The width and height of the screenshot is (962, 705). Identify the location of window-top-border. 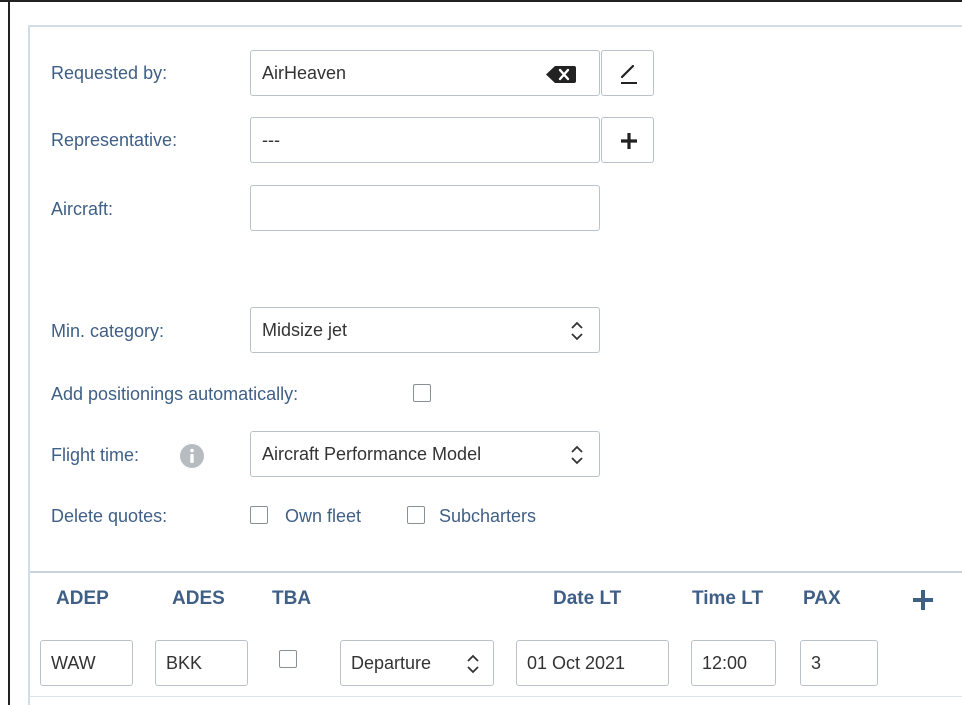
(481, 1).